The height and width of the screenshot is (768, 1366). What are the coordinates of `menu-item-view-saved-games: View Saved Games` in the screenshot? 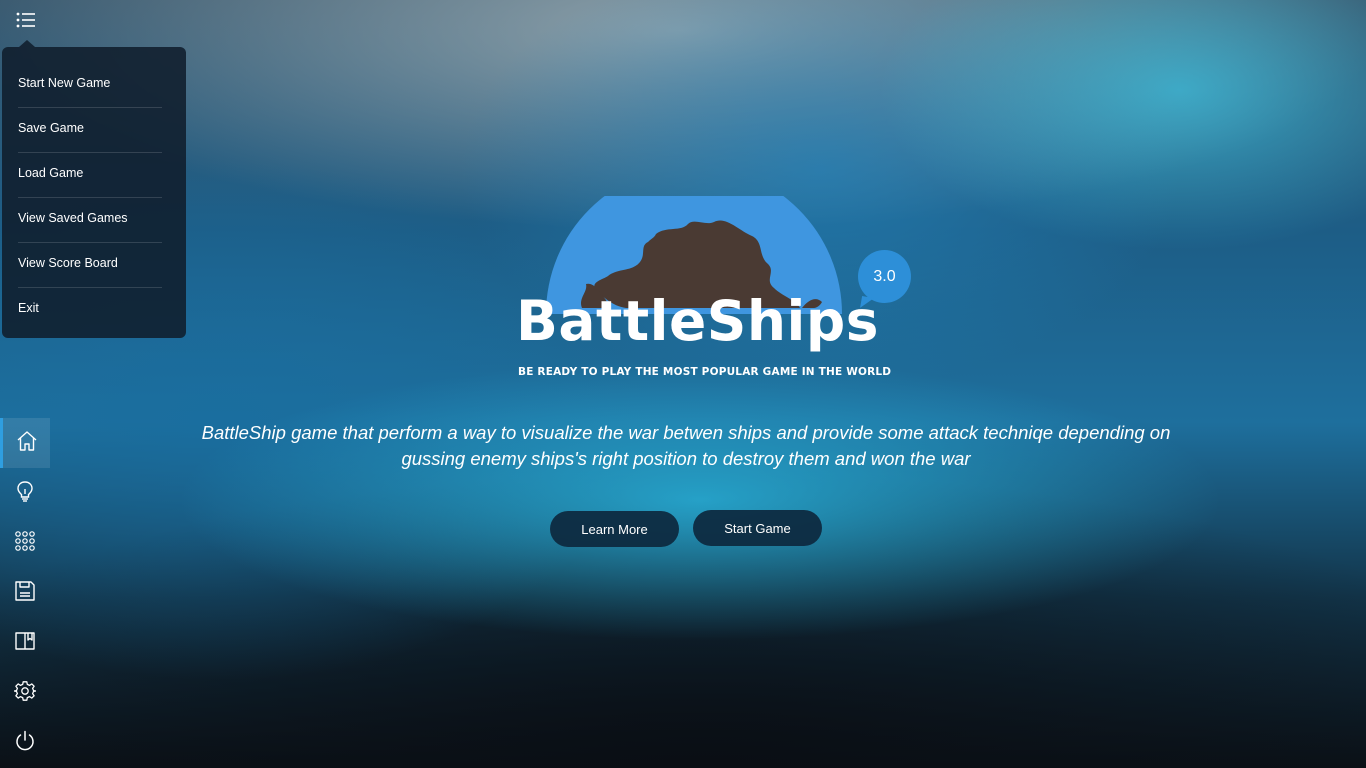 It's located at (90, 220).